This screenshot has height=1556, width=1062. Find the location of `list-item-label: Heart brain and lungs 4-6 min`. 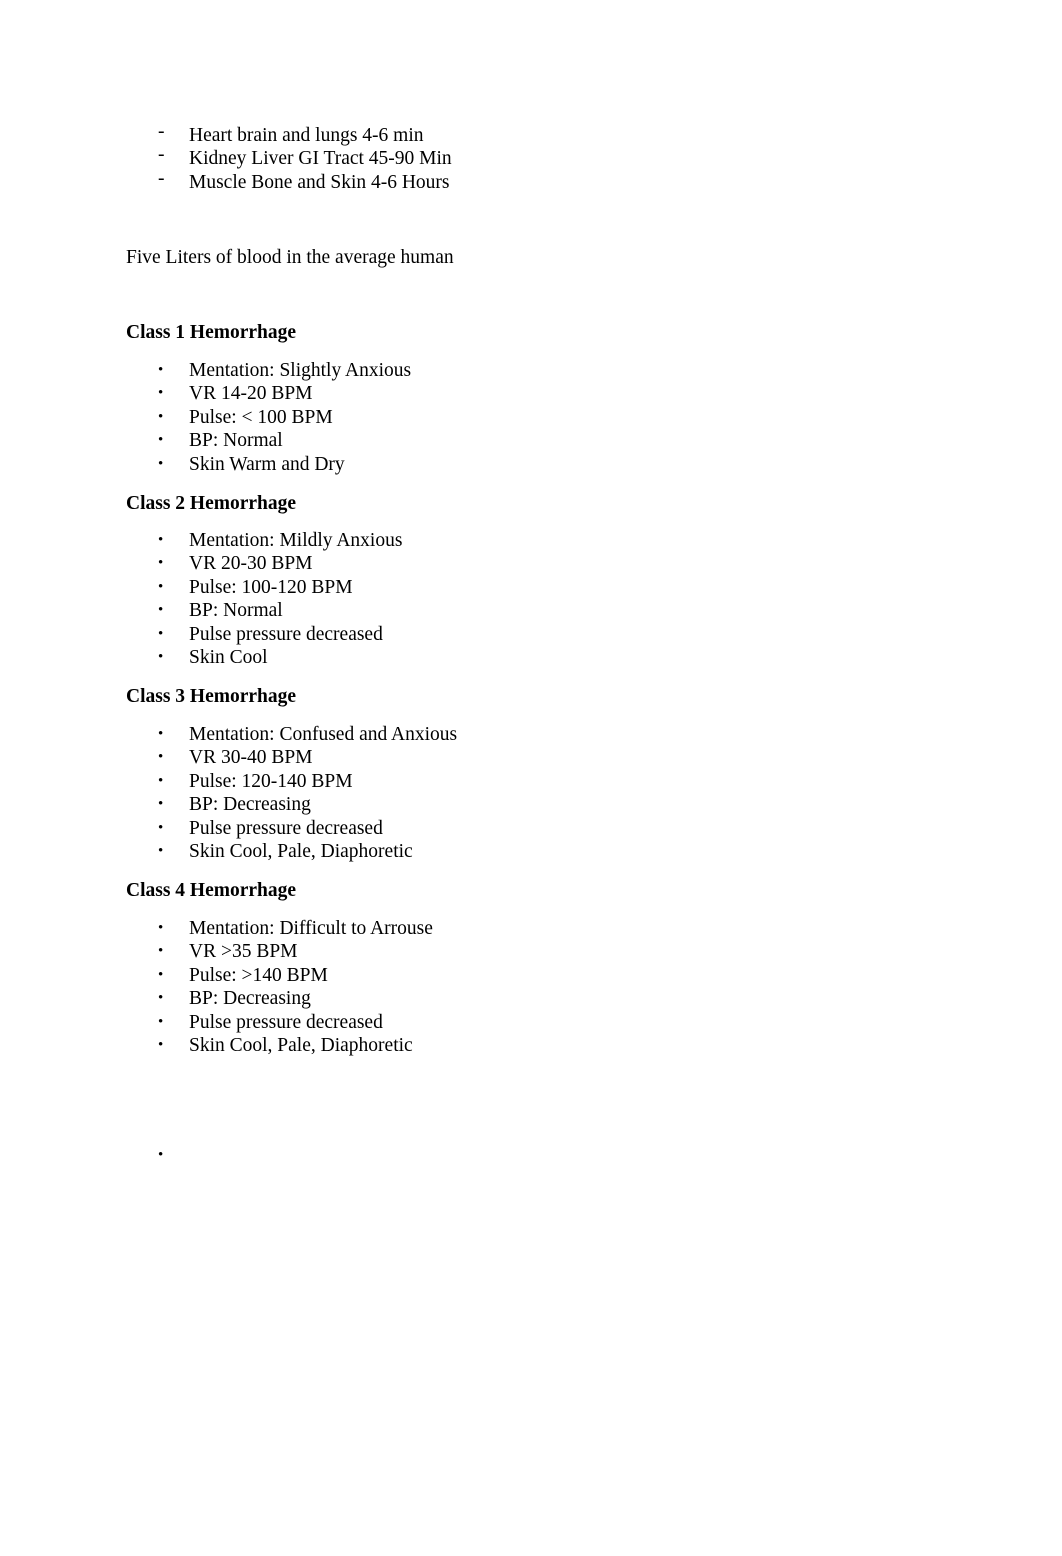

list-item-label: Heart brain and lungs 4-6 min is located at coordinates (306, 135).